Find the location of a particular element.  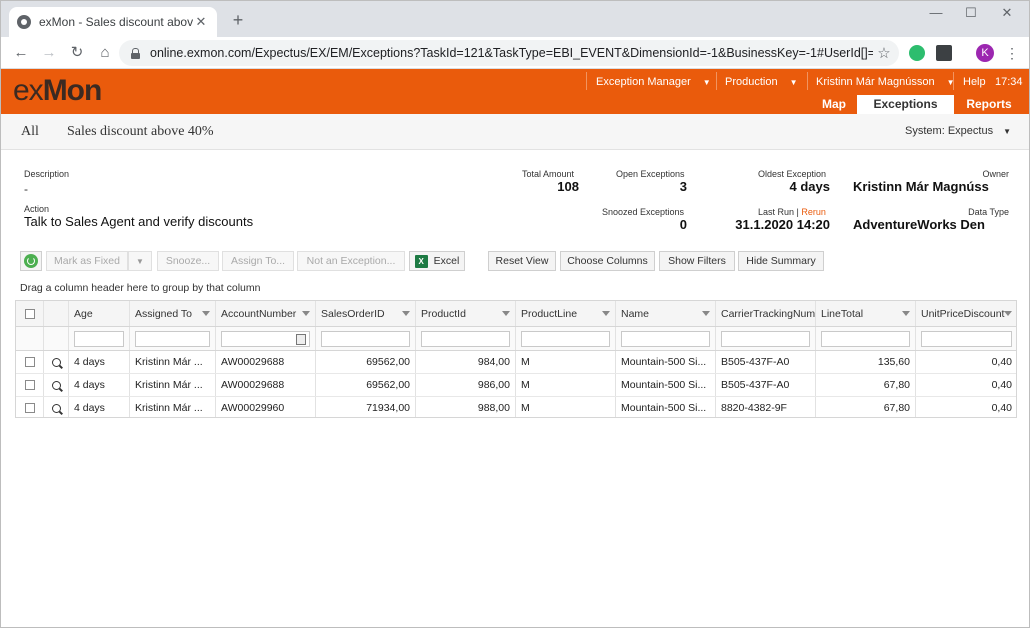

column-header-account-number: AccountNumber is located at coordinates (266, 313).